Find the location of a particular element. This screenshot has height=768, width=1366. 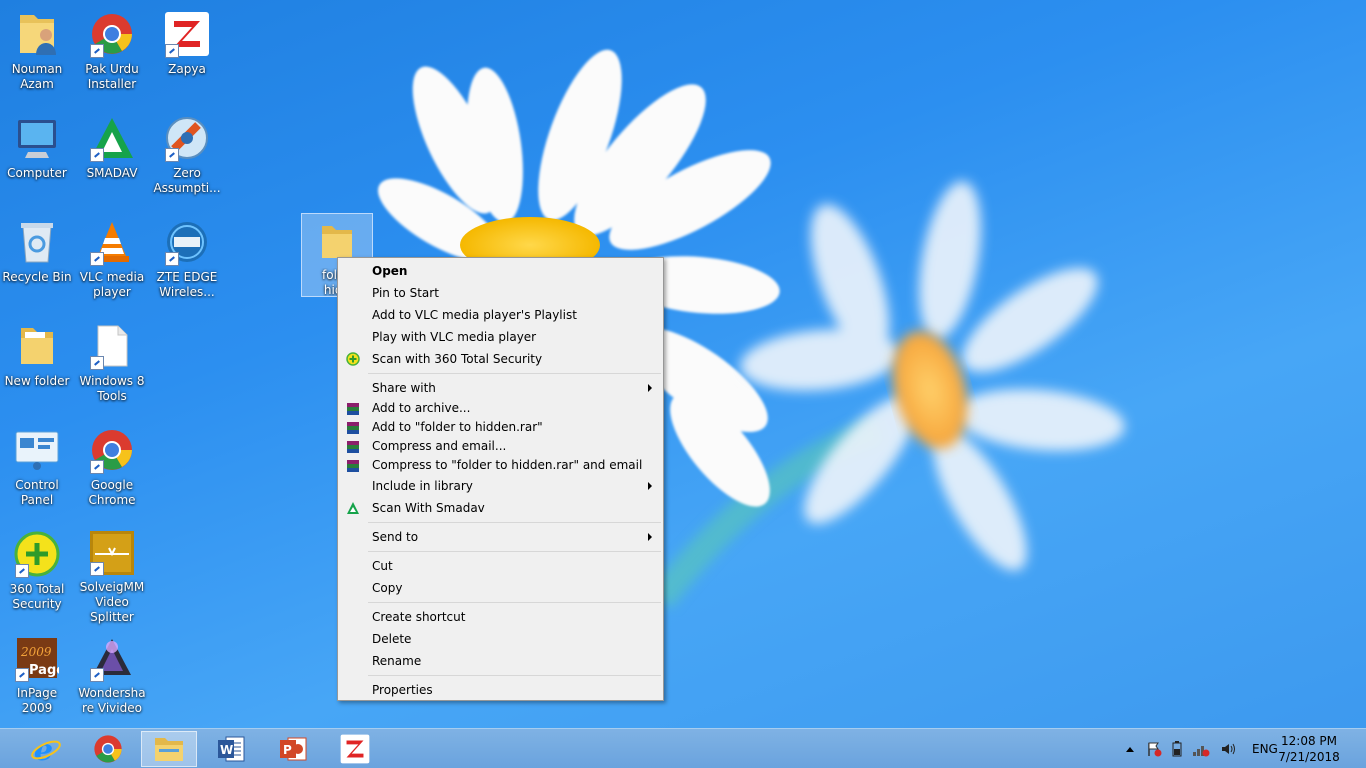

icon-label: Zapya is located at coordinates (187, 69).